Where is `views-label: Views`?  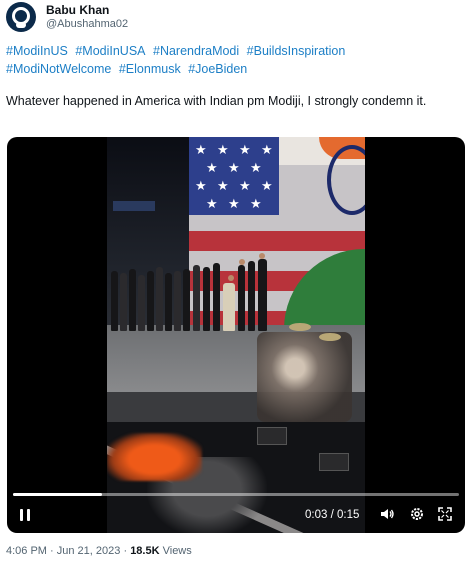
views-label: Views is located at coordinates (177, 551).